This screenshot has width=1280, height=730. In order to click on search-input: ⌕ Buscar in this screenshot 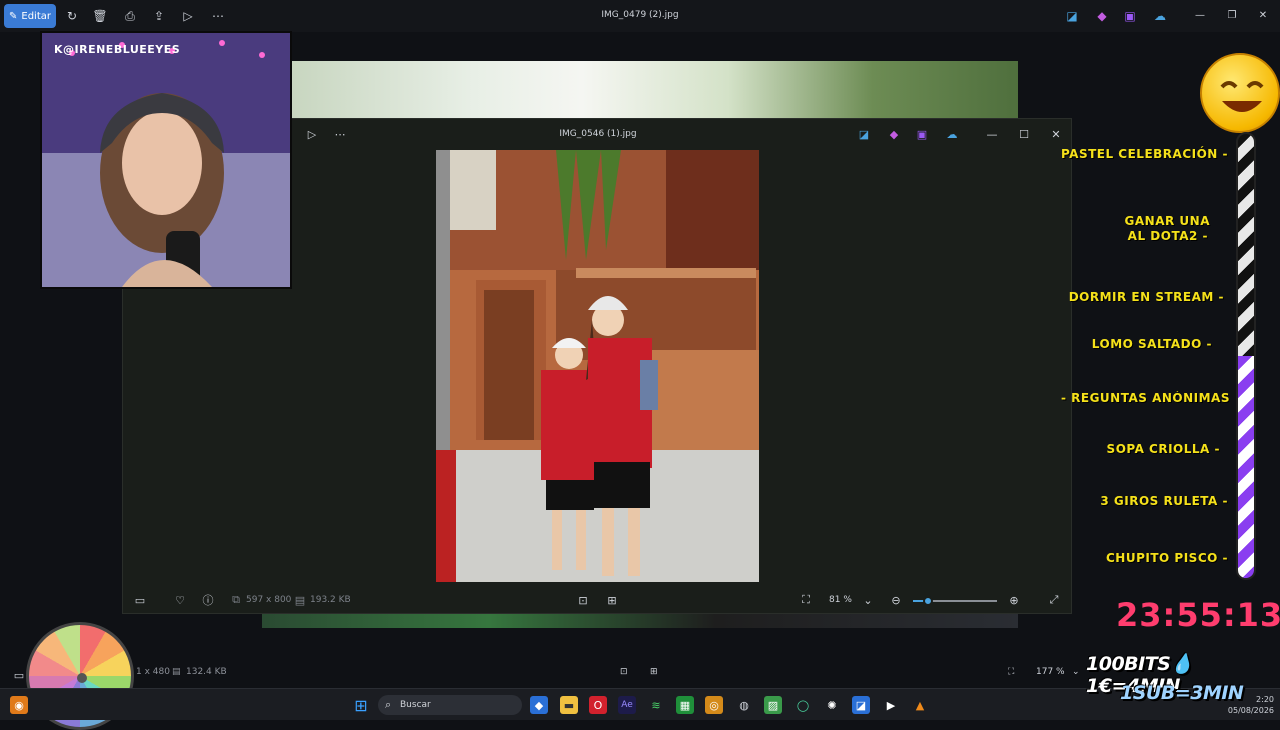, I will do `click(450, 705)`.